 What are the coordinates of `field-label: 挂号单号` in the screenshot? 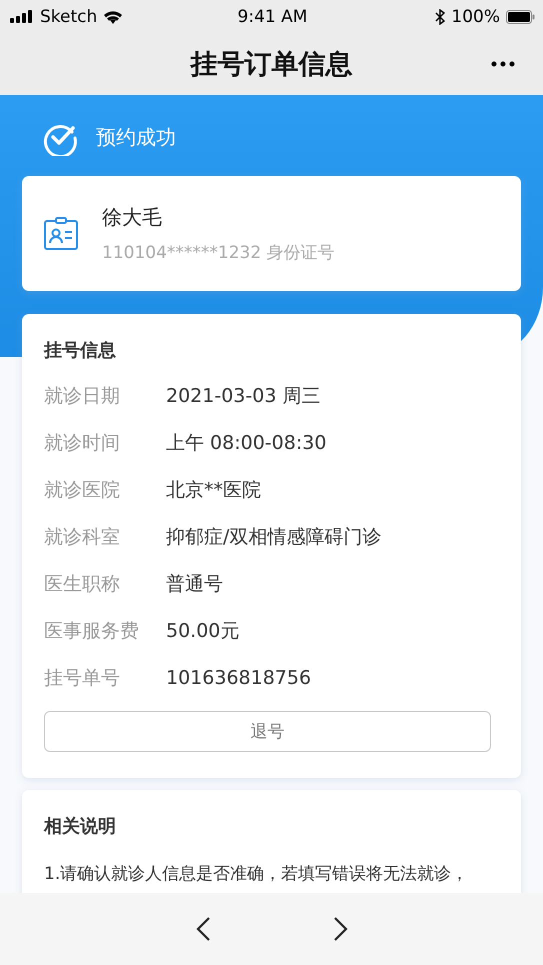 It's located at (82, 678).